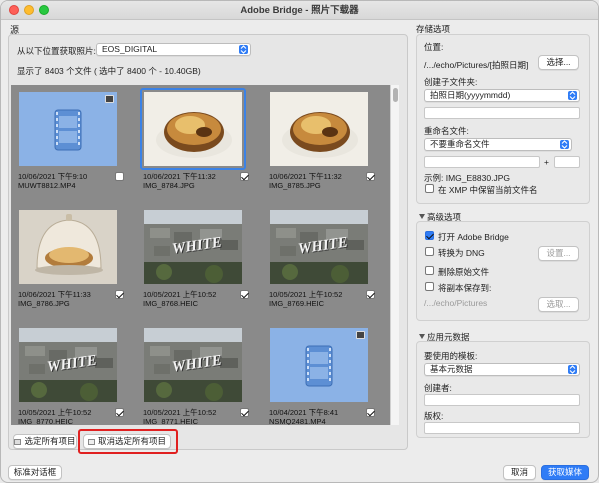 This screenshot has width=599, height=483. Describe the element at coordinates (467, 178) in the screenshot. I see `rename-example: 示例: IMG_E8830.JPG` at that location.